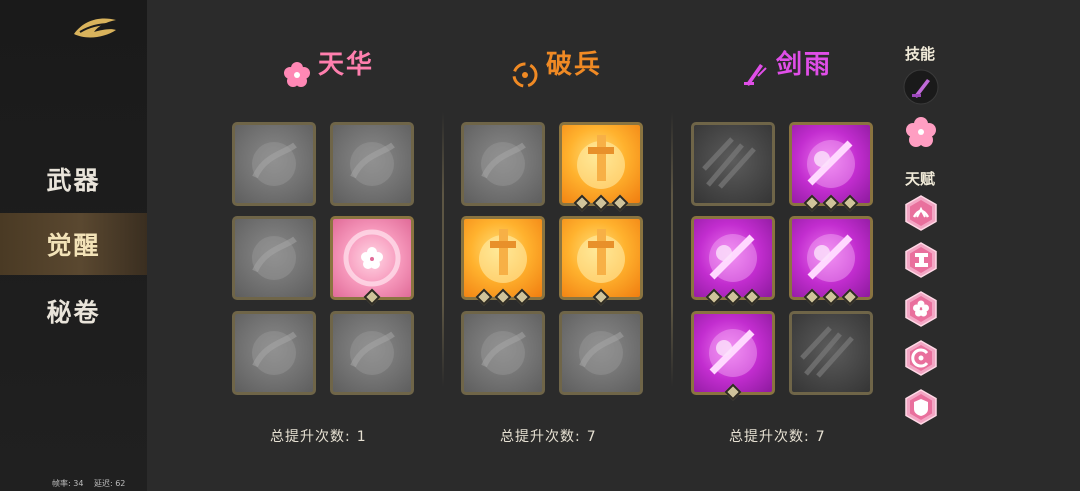 The image size is (1080, 491). What do you see at coordinates (921, 213) in the screenshot?
I see `fan-talent-icon` at bounding box center [921, 213].